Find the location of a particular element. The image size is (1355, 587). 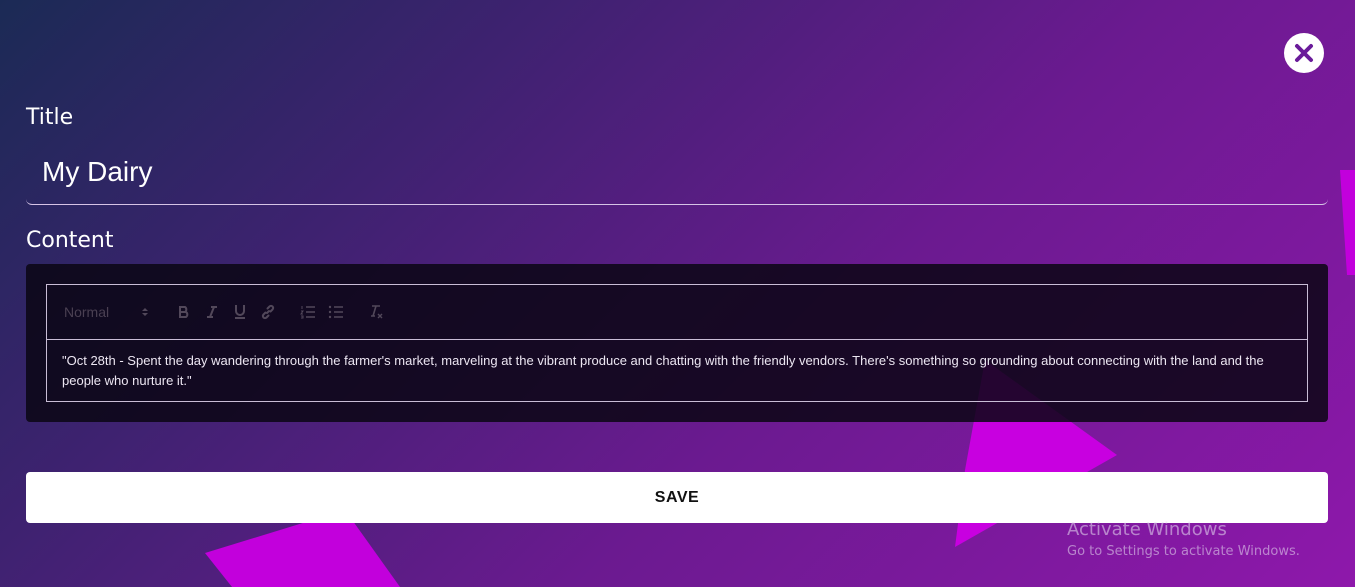

clear-format-icon is located at coordinates (377, 312).